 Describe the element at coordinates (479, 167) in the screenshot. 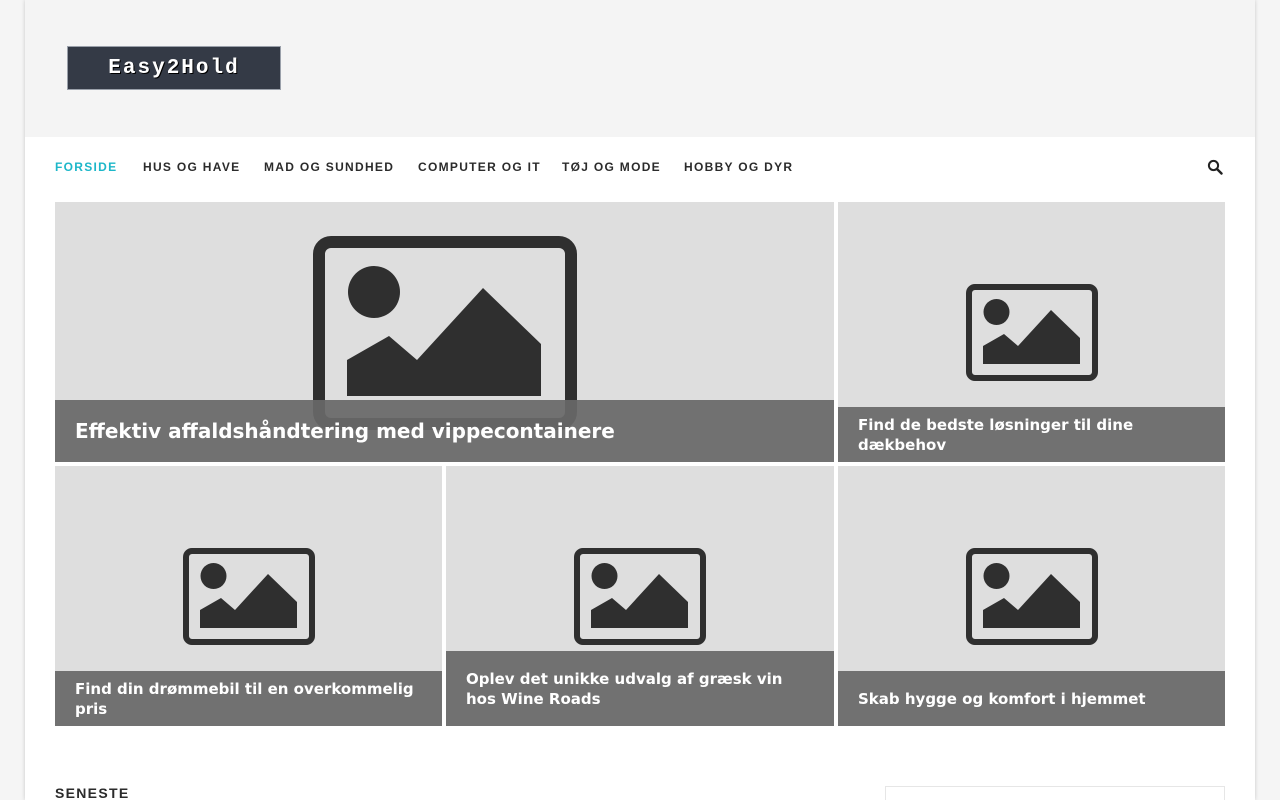

I see `nav-item-computer-og-it: COMPUTER OG IT` at that location.